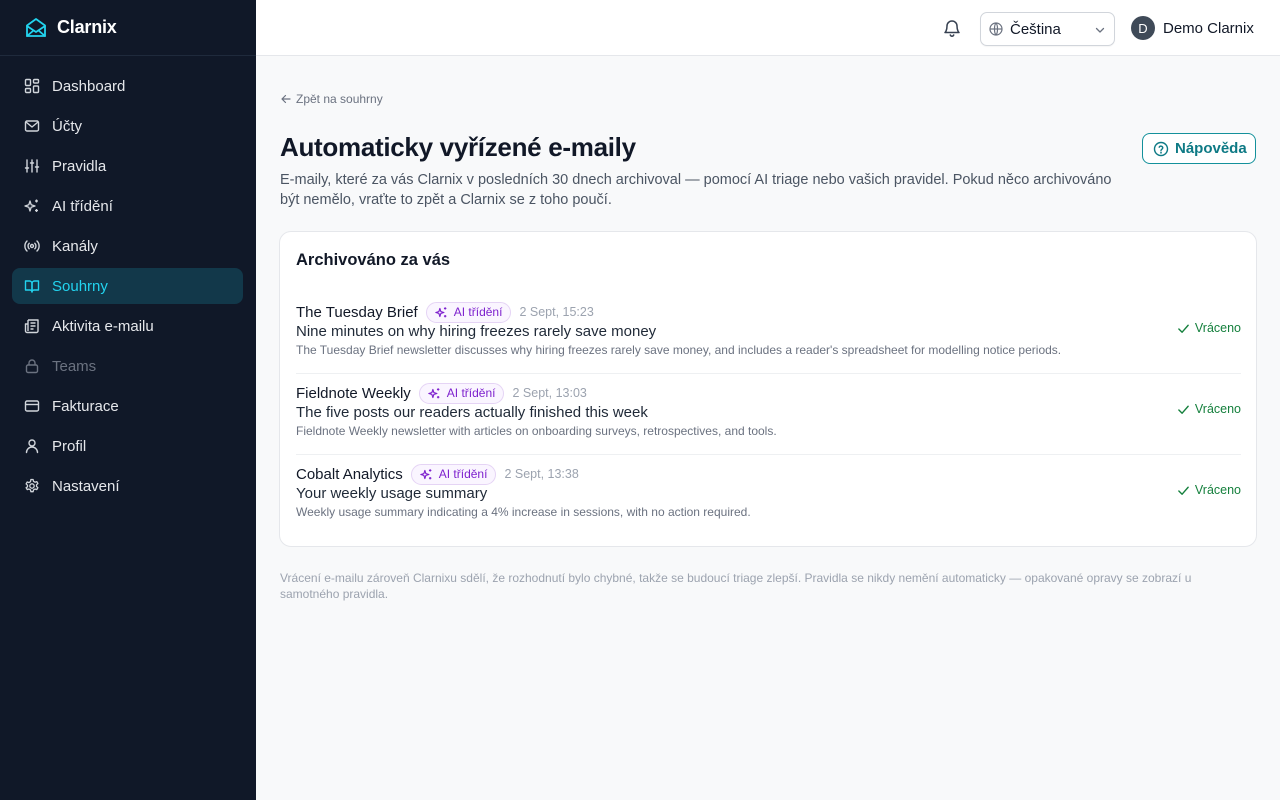 The height and width of the screenshot is (800, 1280). What do you see at coordinates (74, 366) in the screenshot?
I see `sidebar-item-label: Teams` at bounding box center [74, 366].